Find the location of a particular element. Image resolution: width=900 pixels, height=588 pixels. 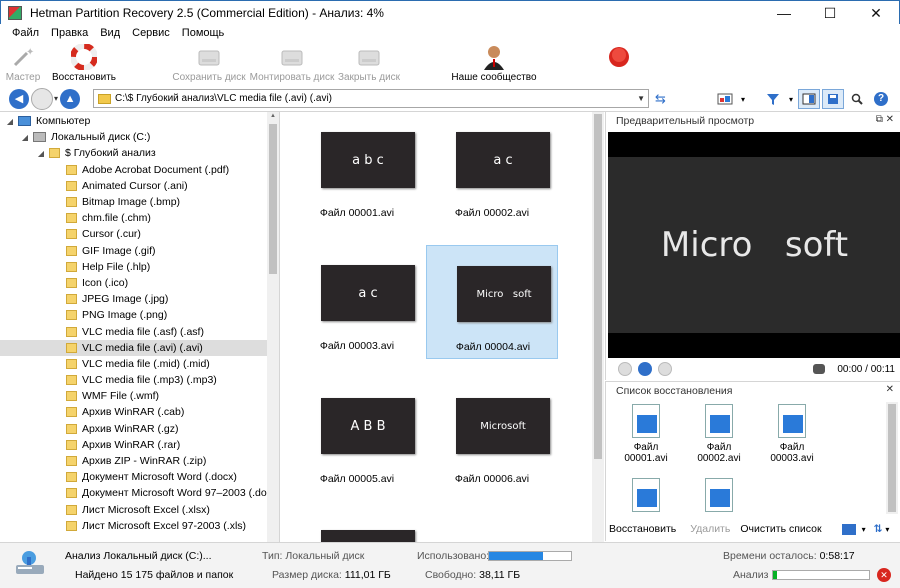

file-tile: a c Файл 00003.avi is located at coordinates (357, 302).